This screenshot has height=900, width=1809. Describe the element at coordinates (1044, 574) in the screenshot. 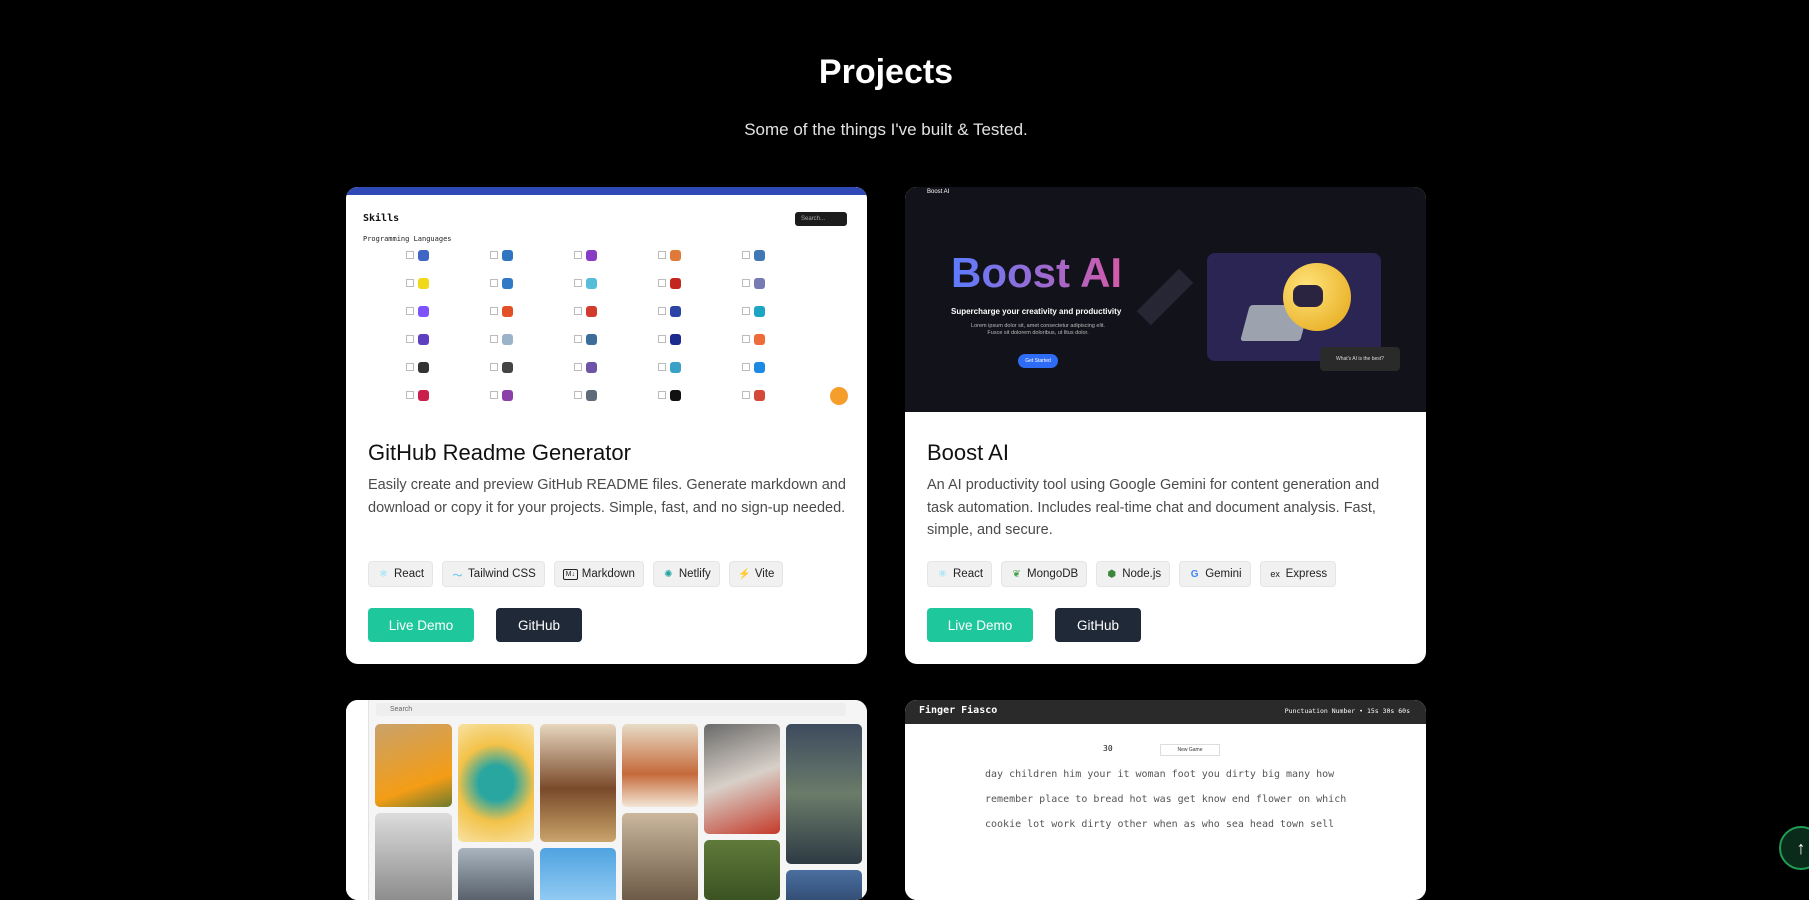

I see `tag-mongodb: ❦ MongoDB` at that location.